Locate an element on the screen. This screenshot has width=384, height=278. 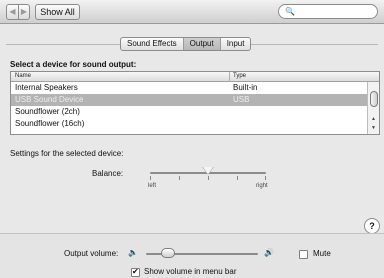
tab-sound-effects: Sound Effects is located at coordinates (152, 44).